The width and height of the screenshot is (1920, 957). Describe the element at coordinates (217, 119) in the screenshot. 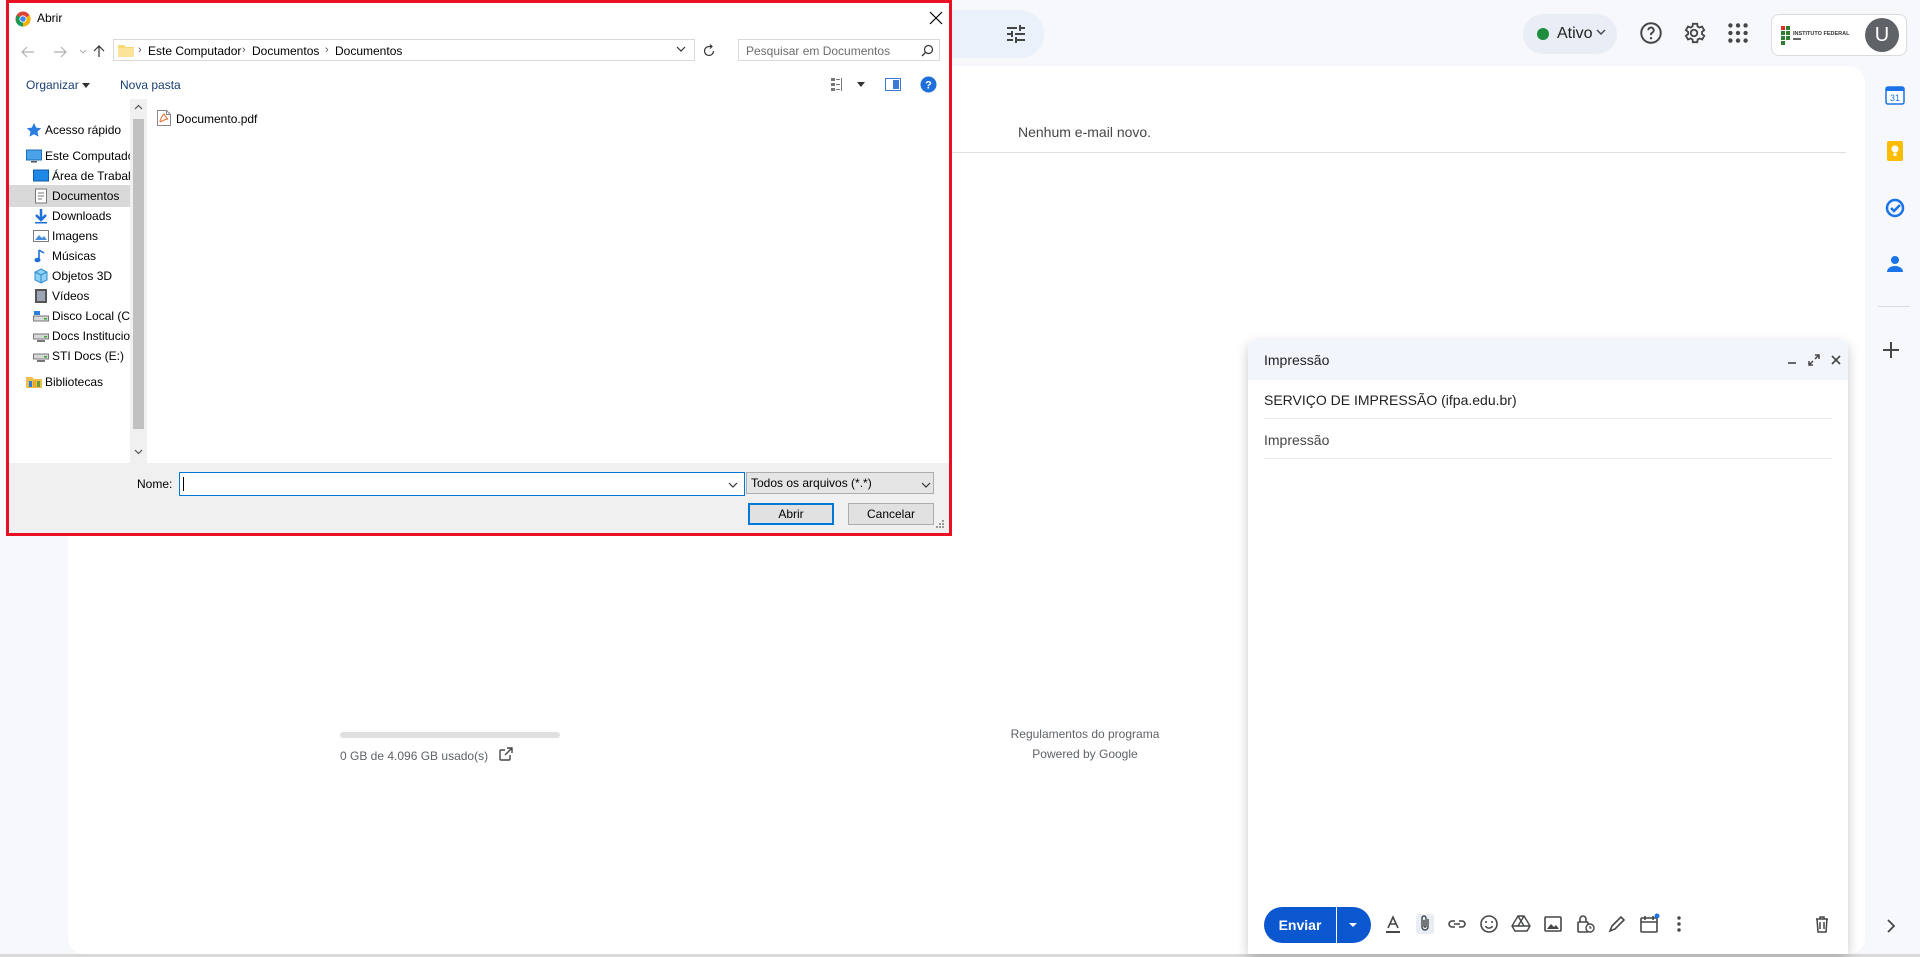

I see `file-name: Documento.pdf` at that location.